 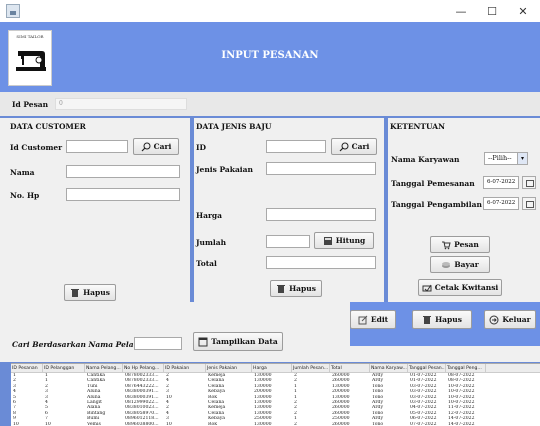 What do you see at coordinates (423, 423) in the screenshot?
I see `table-cell: 07-07-2022` at bounding box center [423, 423].